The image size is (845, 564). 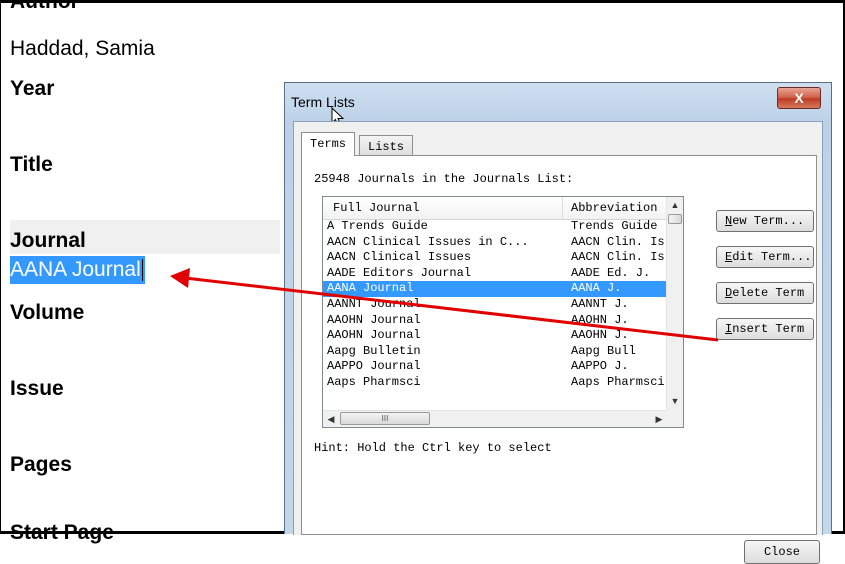 I want to click on full-journal-cell: AACN Clinical Issues, so click(x=399, y=257).